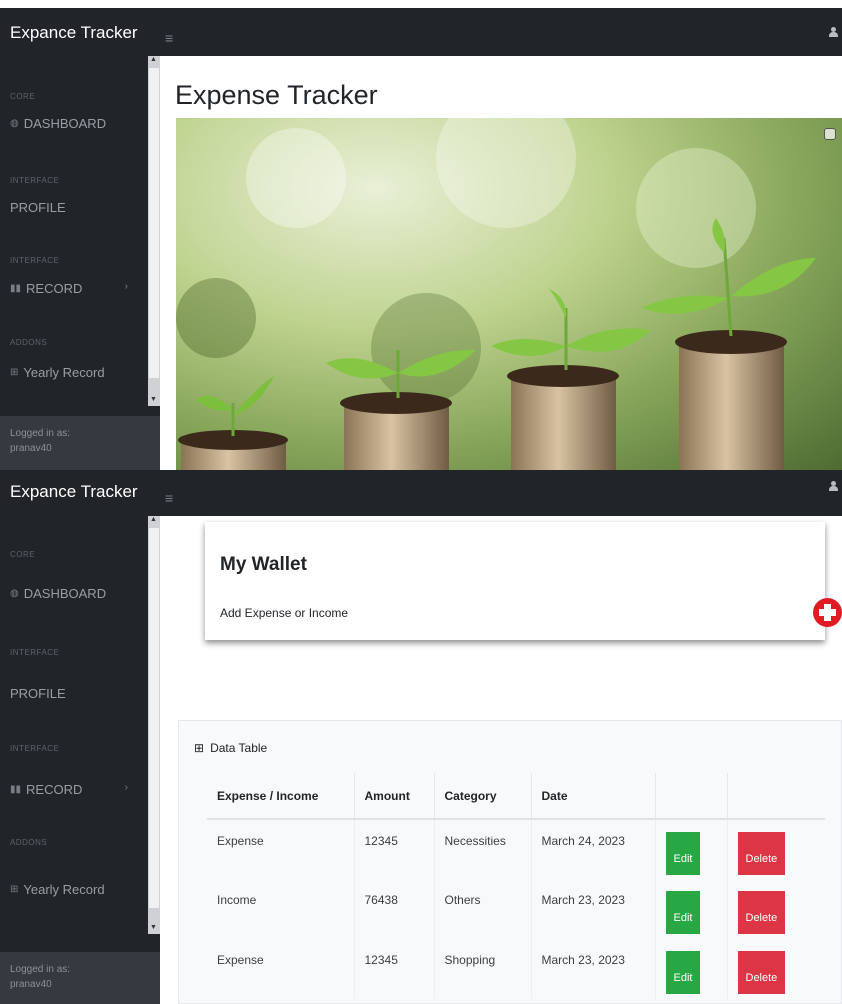 The width and height of the screenshot is (842, 1004). What do you see at coordinates (281, 796) in the screenshot?
I see `column-header: Expense / Income` at bounding box center [281, 796].